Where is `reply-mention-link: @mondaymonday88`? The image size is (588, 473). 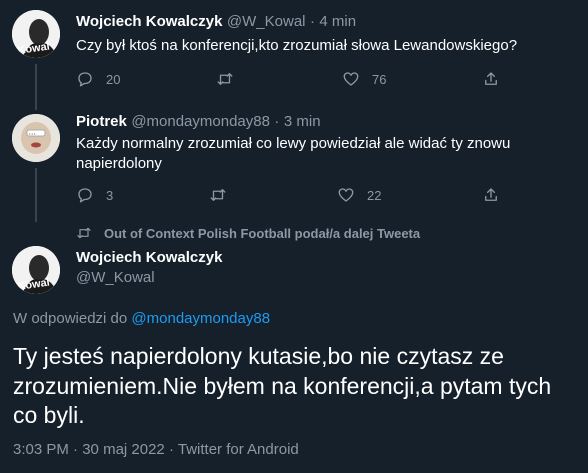 reply-mention-link: @mondaymonday88 is located at coordinates (200, 318).